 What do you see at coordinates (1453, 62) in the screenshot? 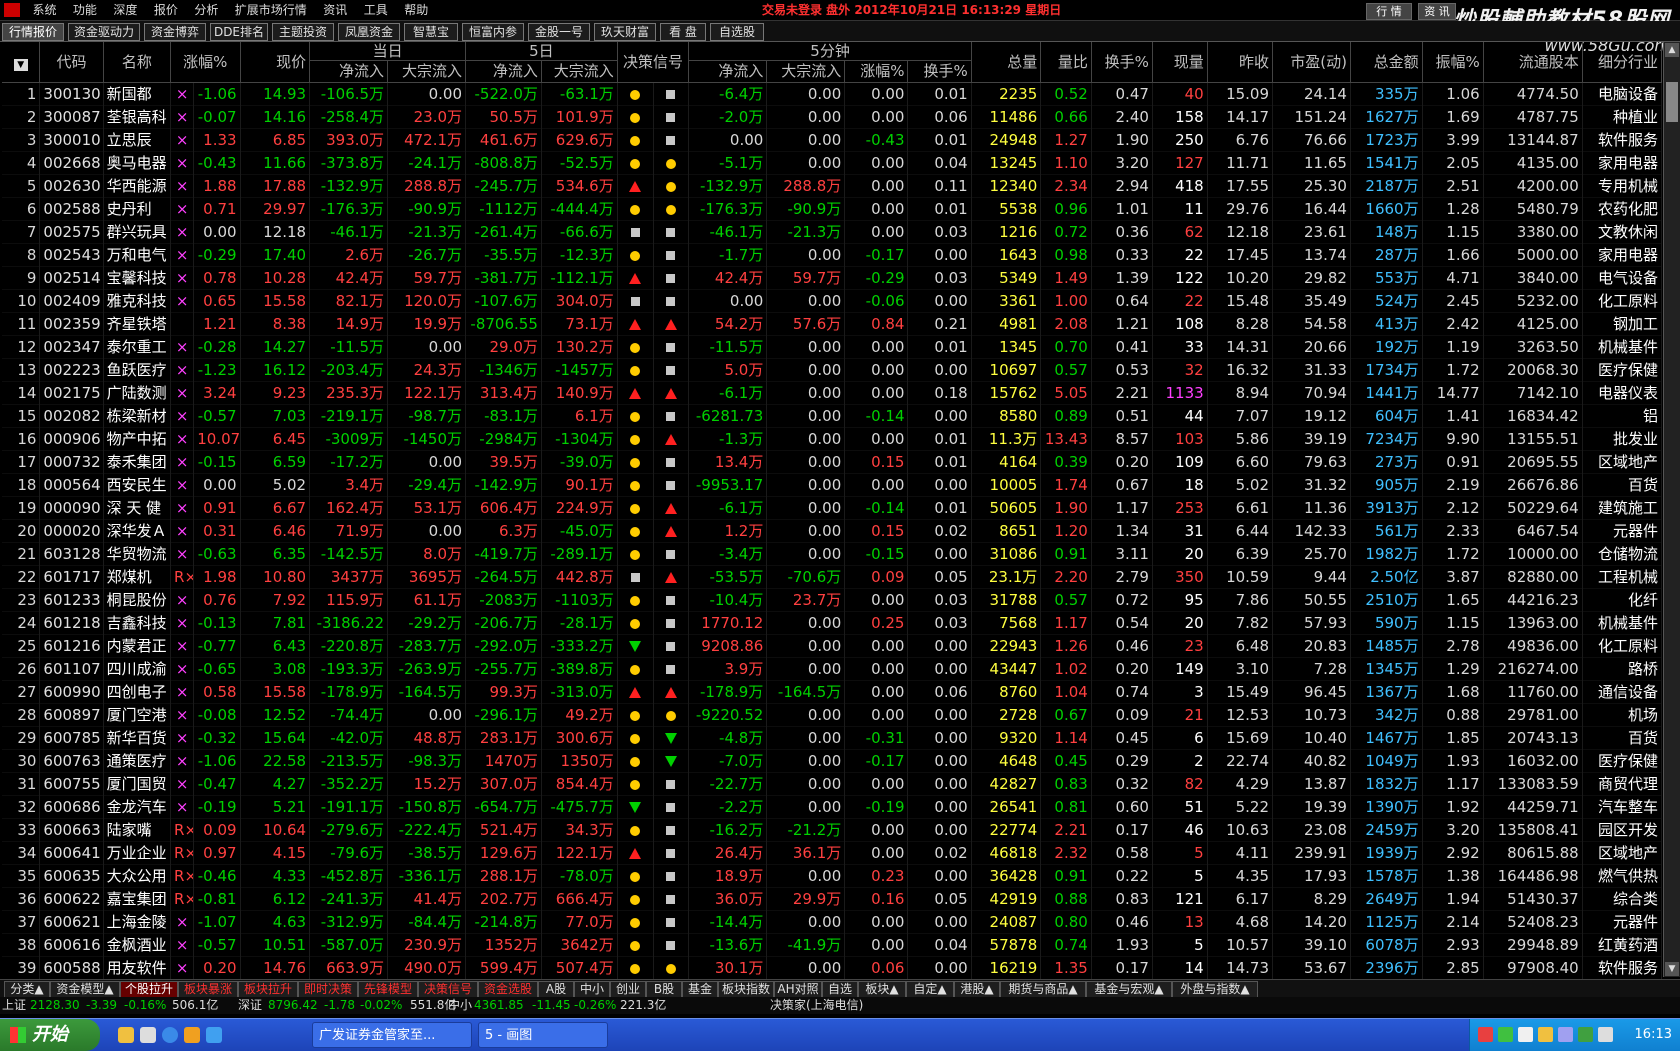
I see `col-amplitude: 振幅%` at bounding box center [1453, 62].